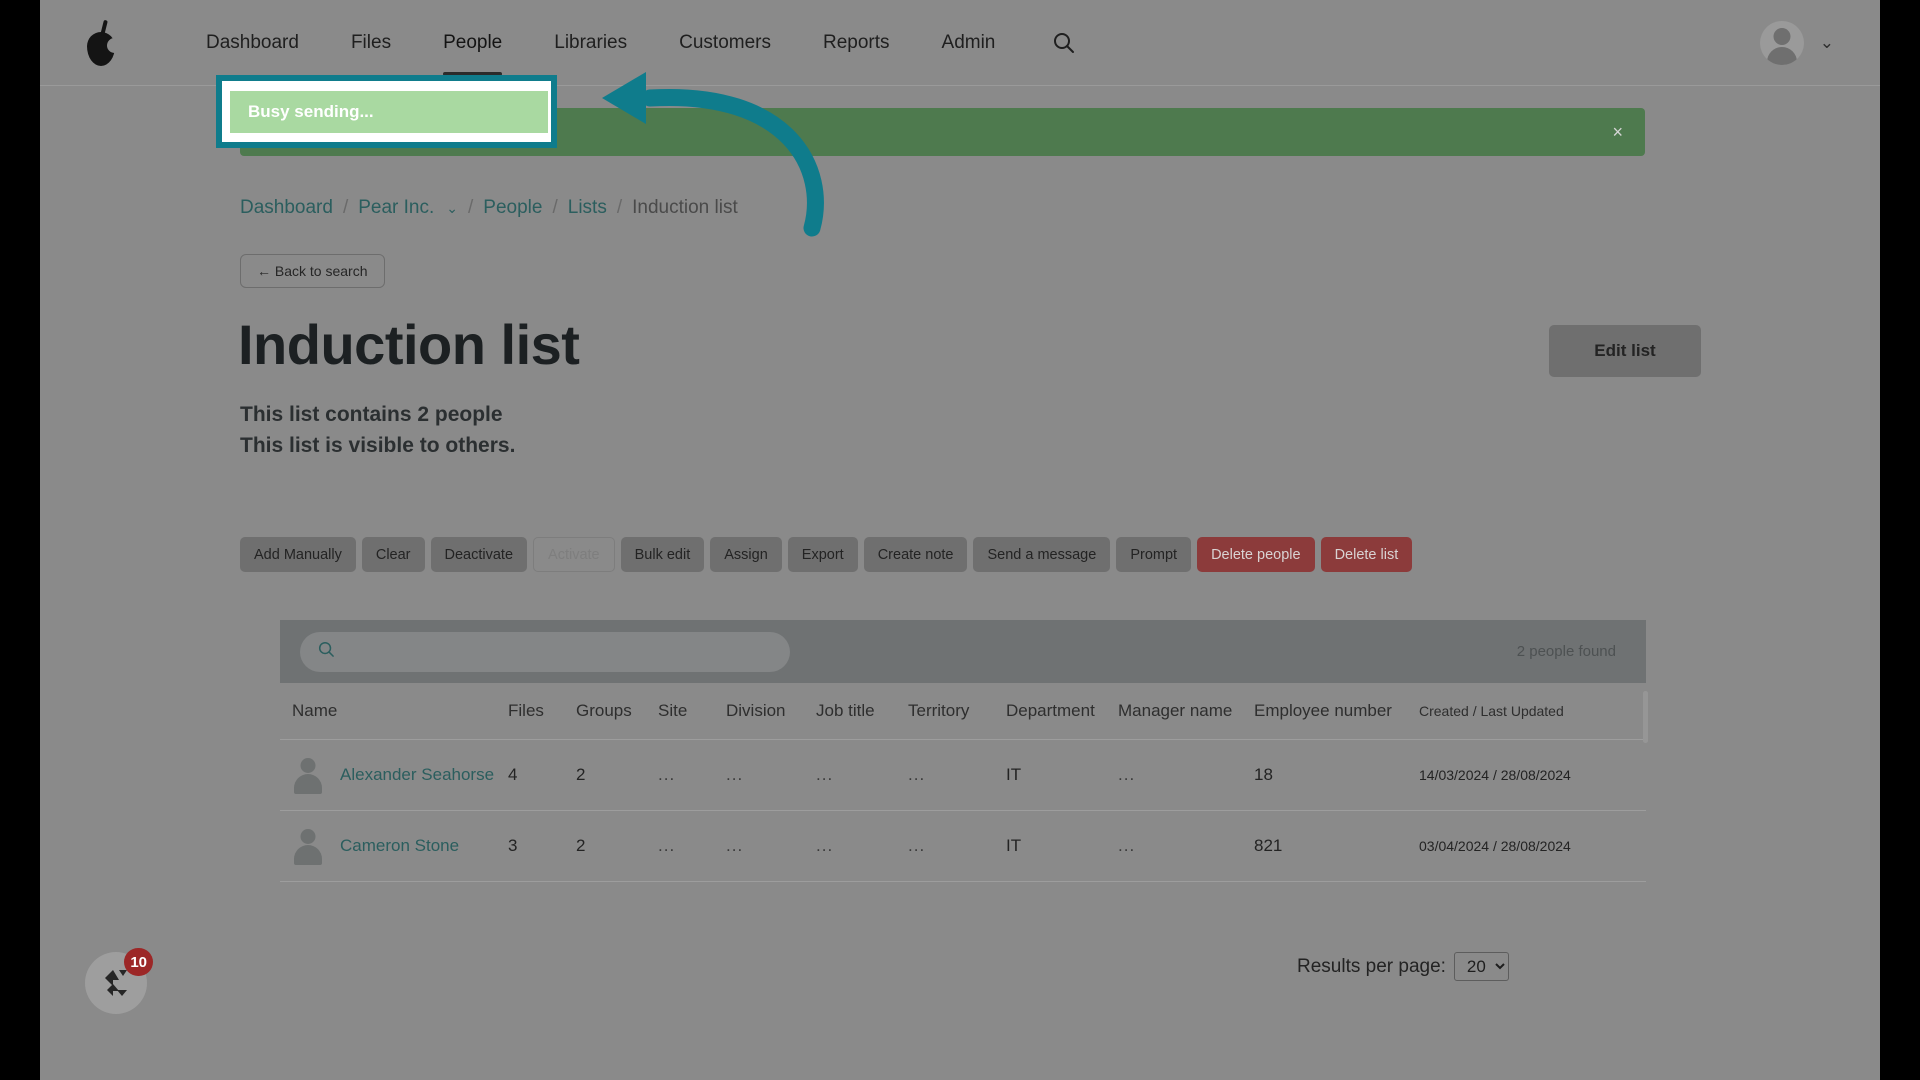 This screenshot has height=1080, width=1920. Describe the element at coordinates (542, 711) in the screenshot. I see `column-header-files: Files` at that location.